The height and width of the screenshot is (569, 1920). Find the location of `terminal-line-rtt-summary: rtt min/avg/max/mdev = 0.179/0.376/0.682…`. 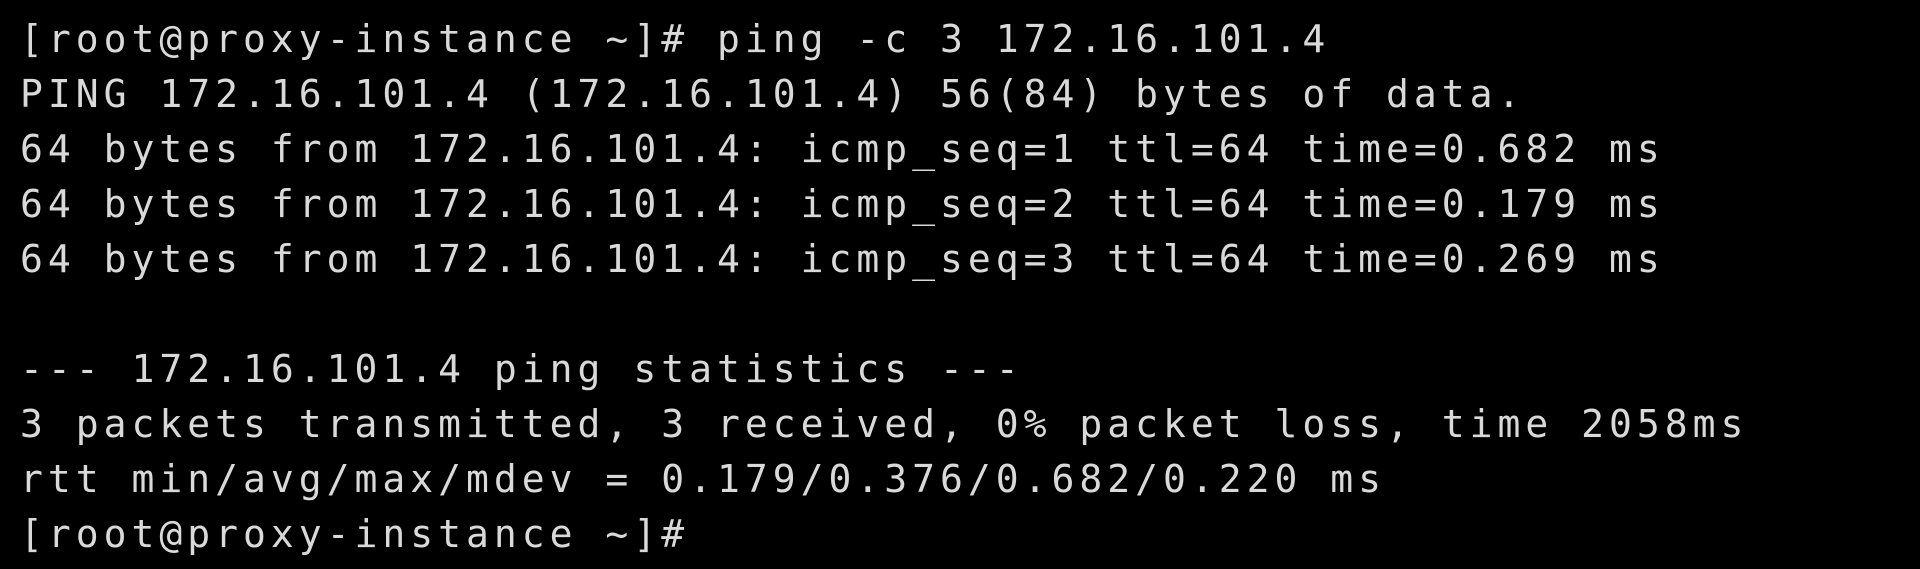

terminal-line-rtt-summary: rtt min/avg/max/mdev = 0.179/0.376/0.682… is located at coordinates (703, 479).